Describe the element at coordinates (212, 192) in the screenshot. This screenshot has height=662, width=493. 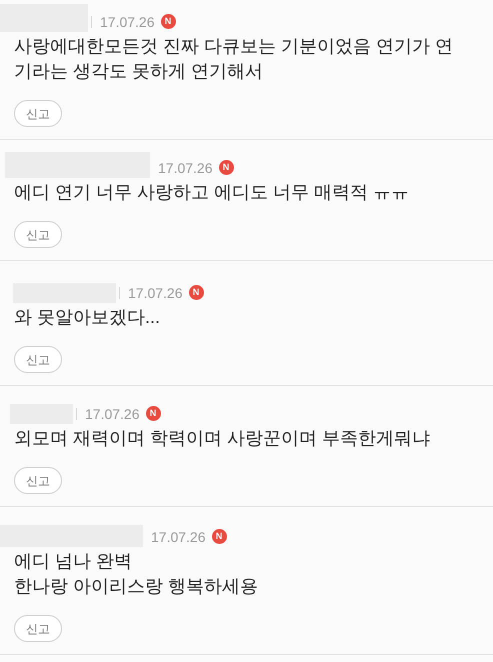
I see `comment-text: 에디 연기 너무 사랑하고 에디도 너무 매력적 ㅠㅠ` at that location.